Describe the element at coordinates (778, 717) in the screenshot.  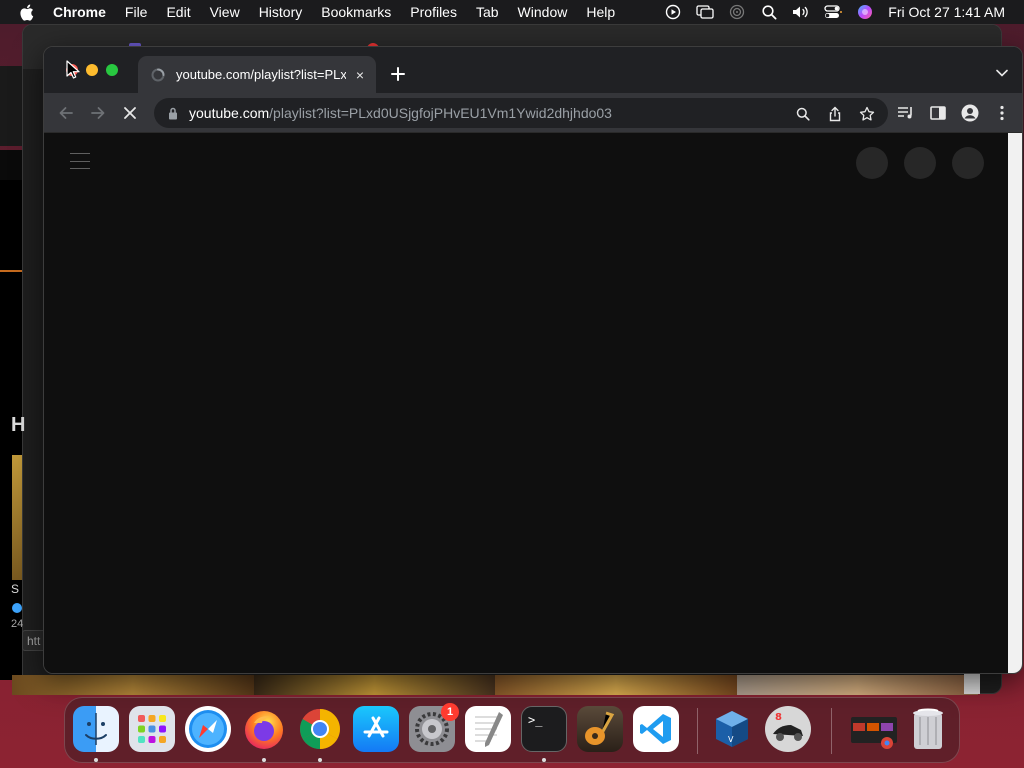
I see `svg-text: 8` at that location.